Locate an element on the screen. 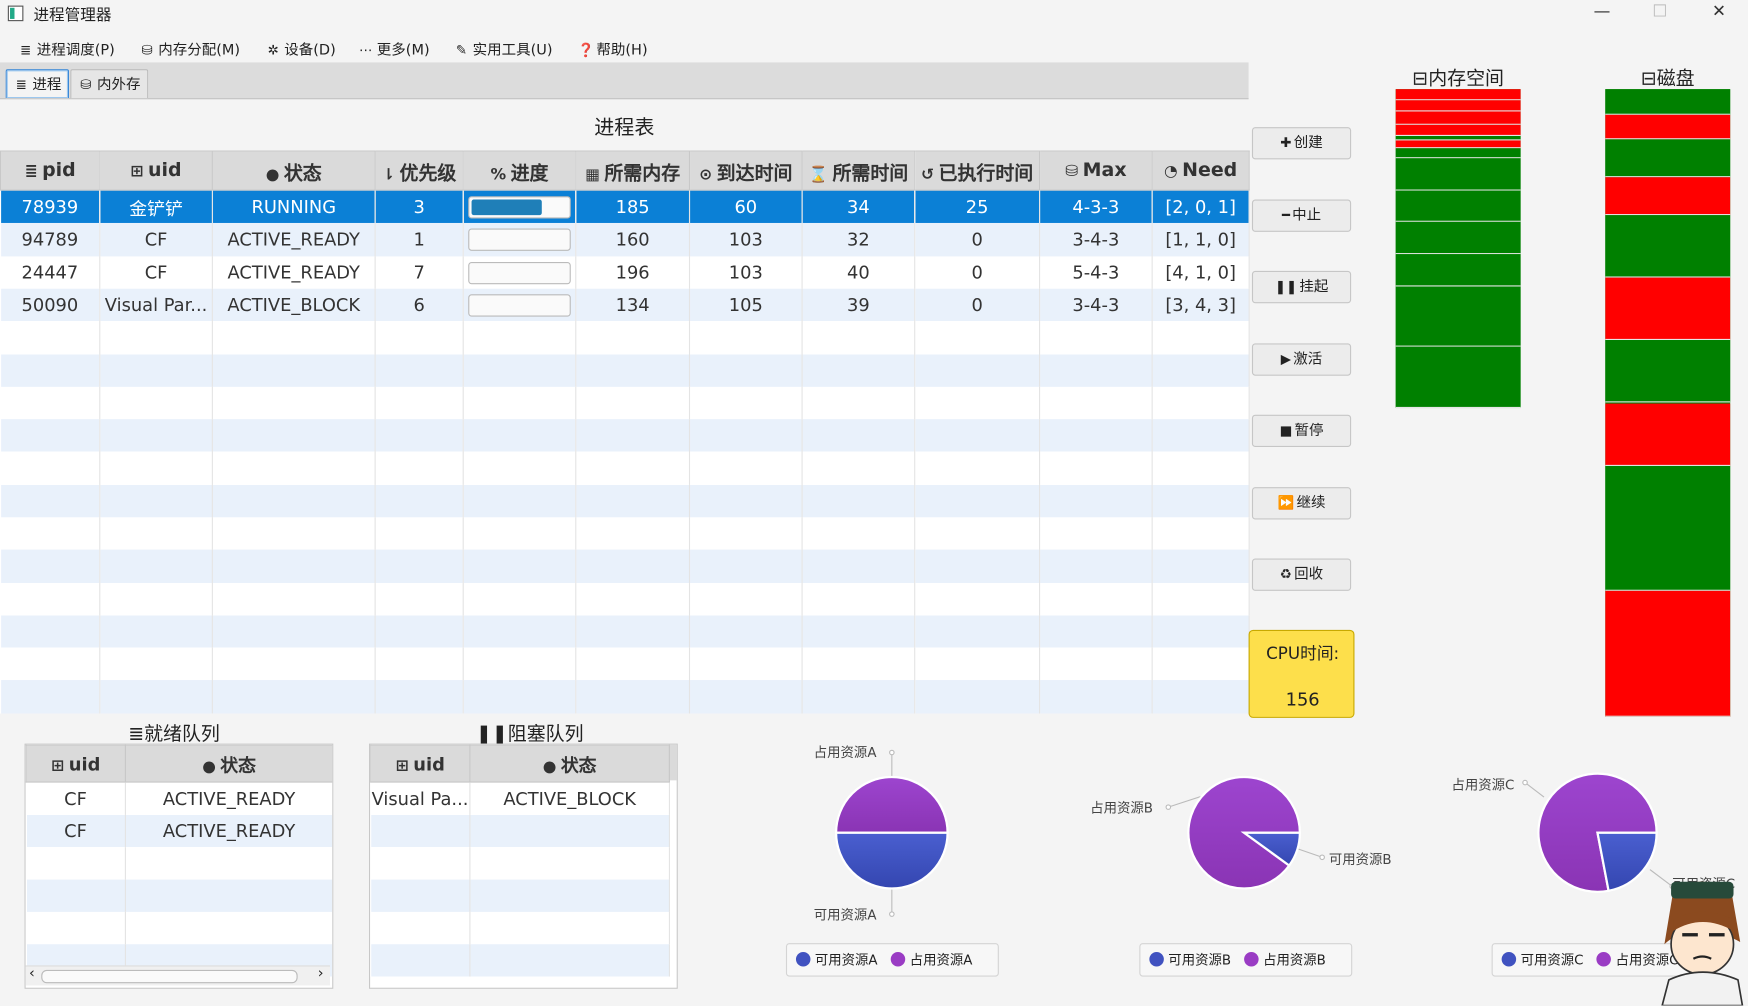 This screenshot has height=1006, width=1748. cell-state: ACTIVE_READY is located at coordinates (294, 239).